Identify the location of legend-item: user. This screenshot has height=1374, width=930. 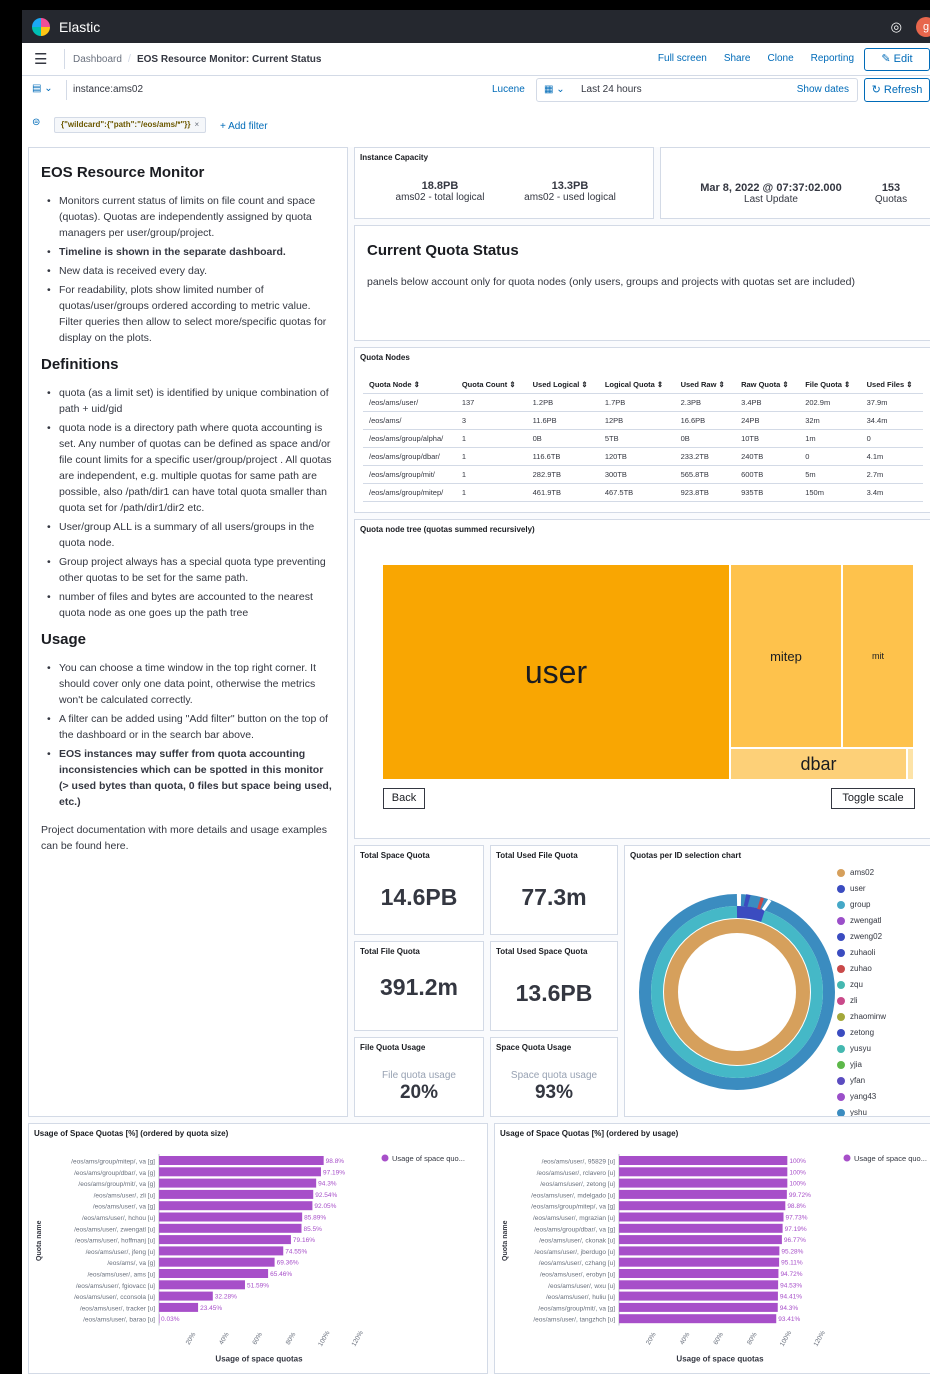
(851, 888).